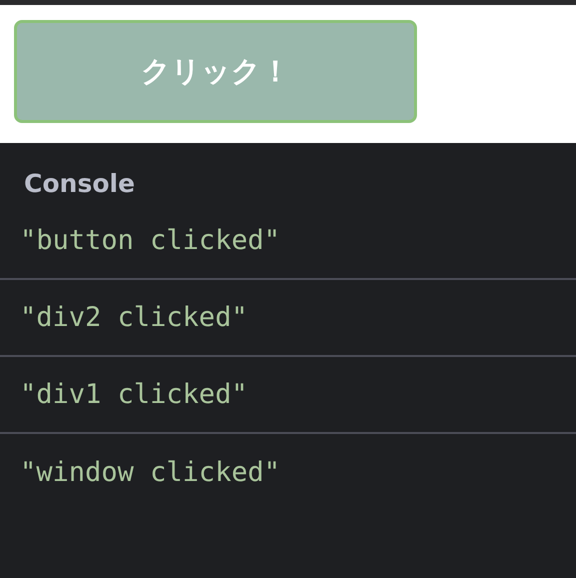 The height and width of the screenshot is (578, 576). I want to click on click-button: クリック！, so click(215, 71).